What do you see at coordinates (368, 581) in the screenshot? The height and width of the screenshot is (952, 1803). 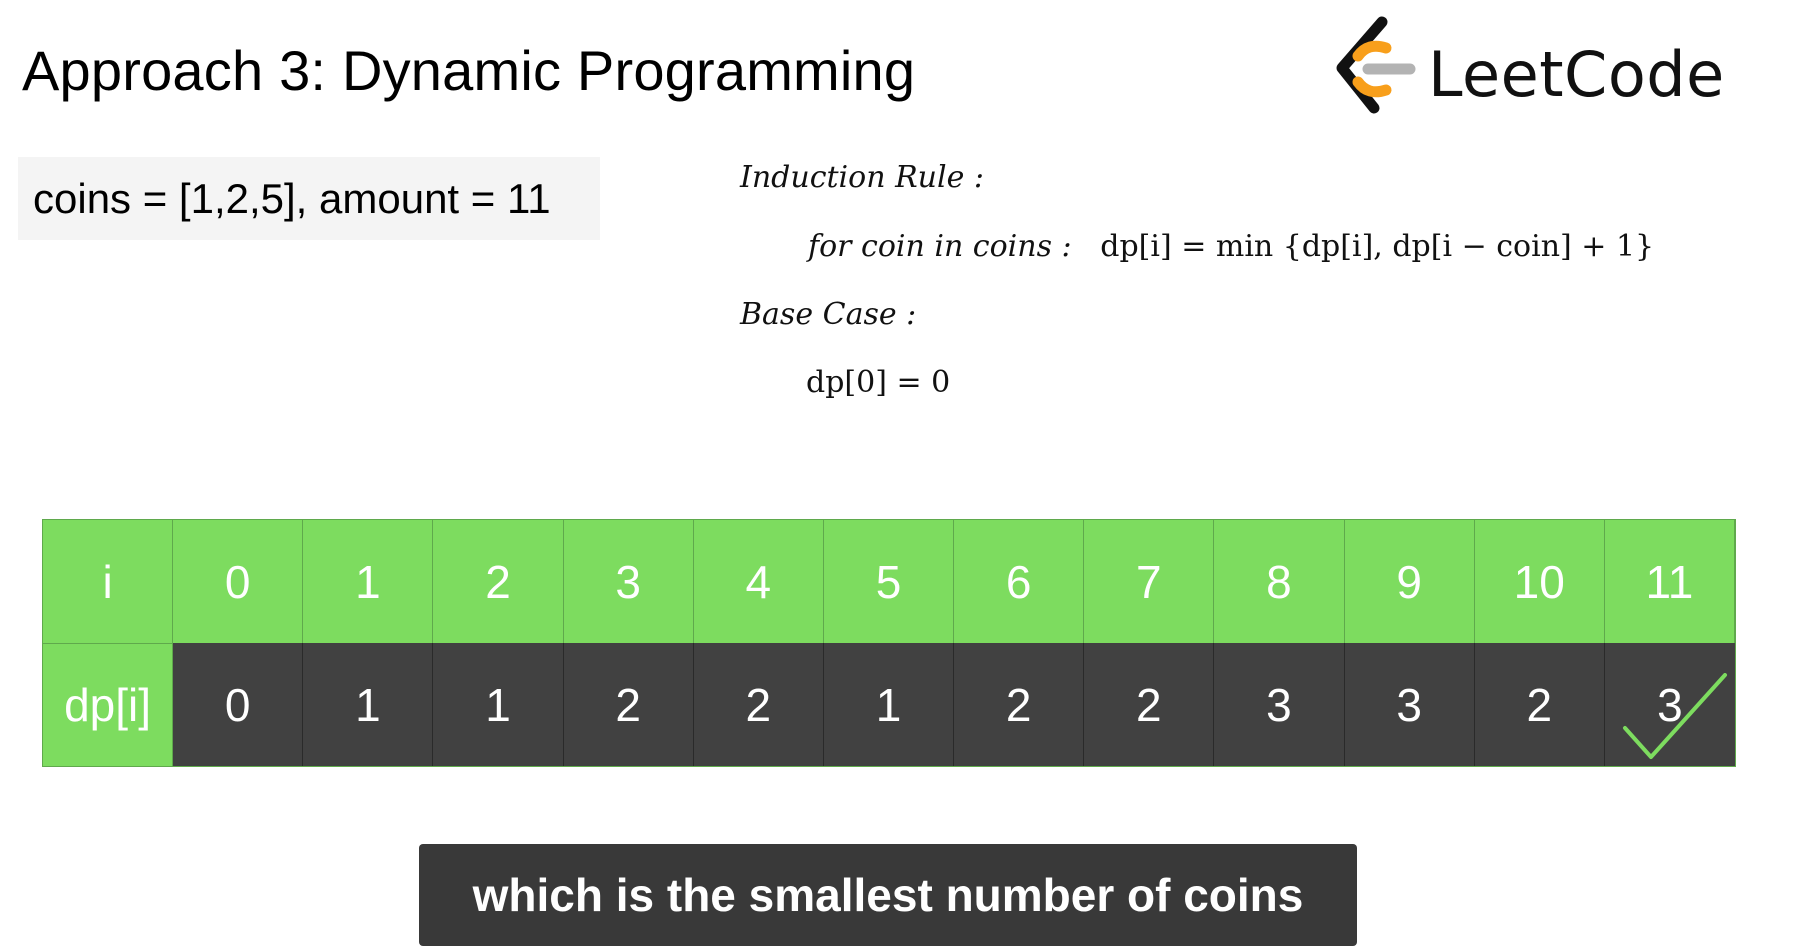 I see `index-cell: 1` at bounding box center [368, 581].